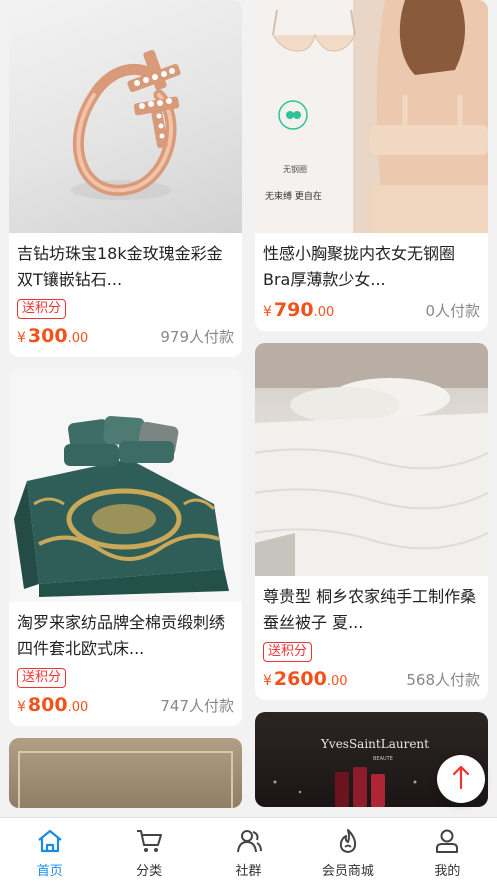  Describe the element at coordinates (197, 706) in the screenshot. I see `paid-count: 747人付款` at that location.